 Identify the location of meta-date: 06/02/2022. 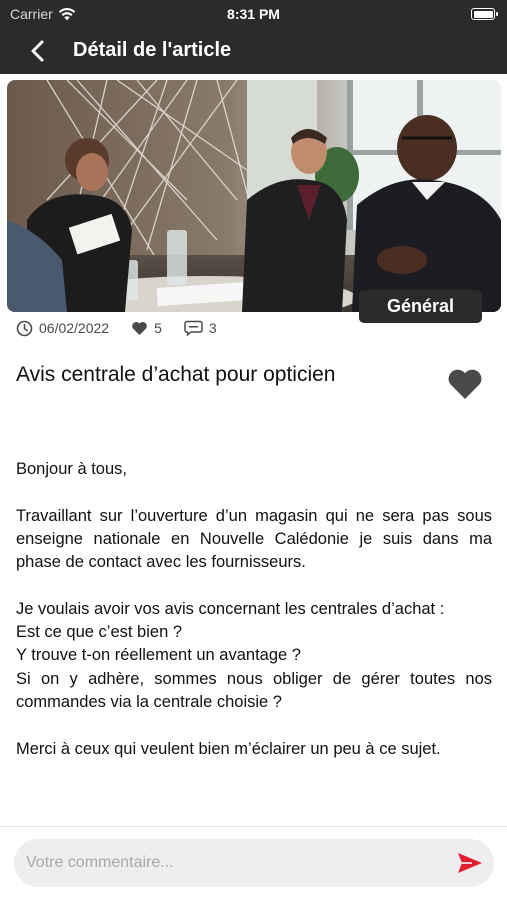
(62, 328).